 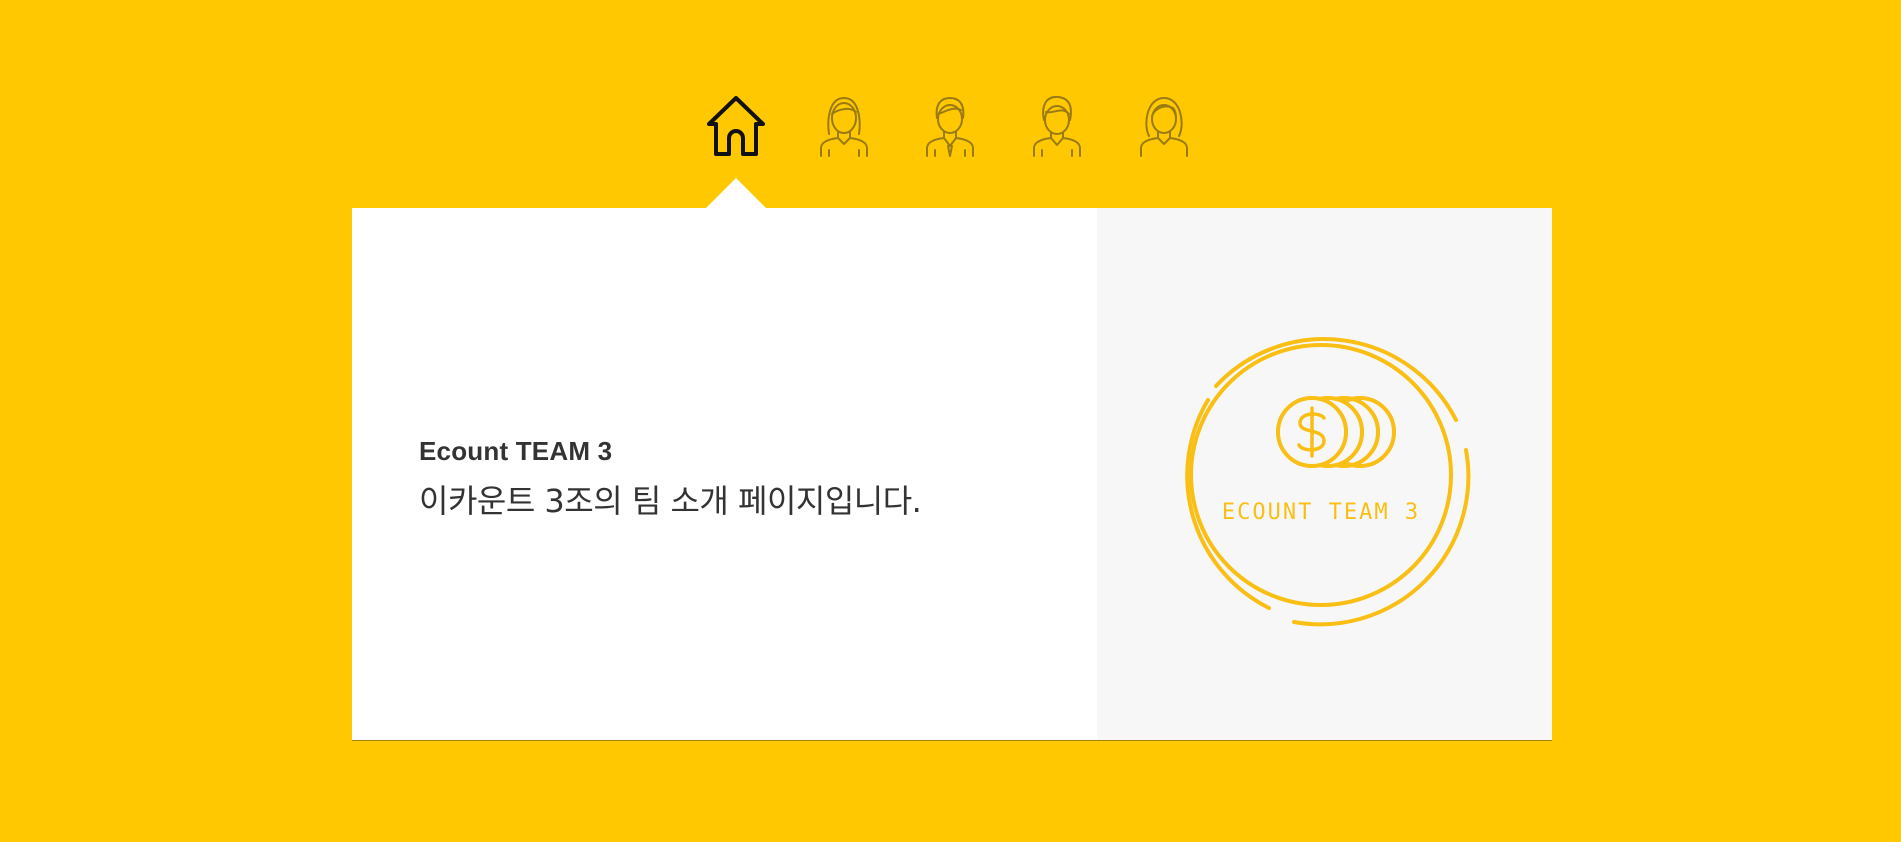 I want to click on team-description: 이카운트 3조의 팀 소개 페이지입니다., so click(x=670, y=501).